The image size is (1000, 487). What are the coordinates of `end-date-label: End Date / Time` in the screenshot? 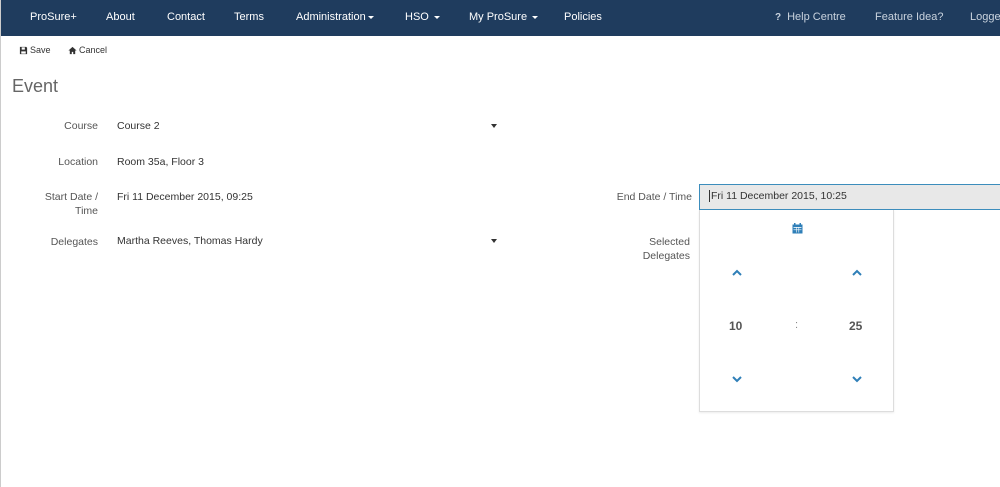 It's located at (654, 197).